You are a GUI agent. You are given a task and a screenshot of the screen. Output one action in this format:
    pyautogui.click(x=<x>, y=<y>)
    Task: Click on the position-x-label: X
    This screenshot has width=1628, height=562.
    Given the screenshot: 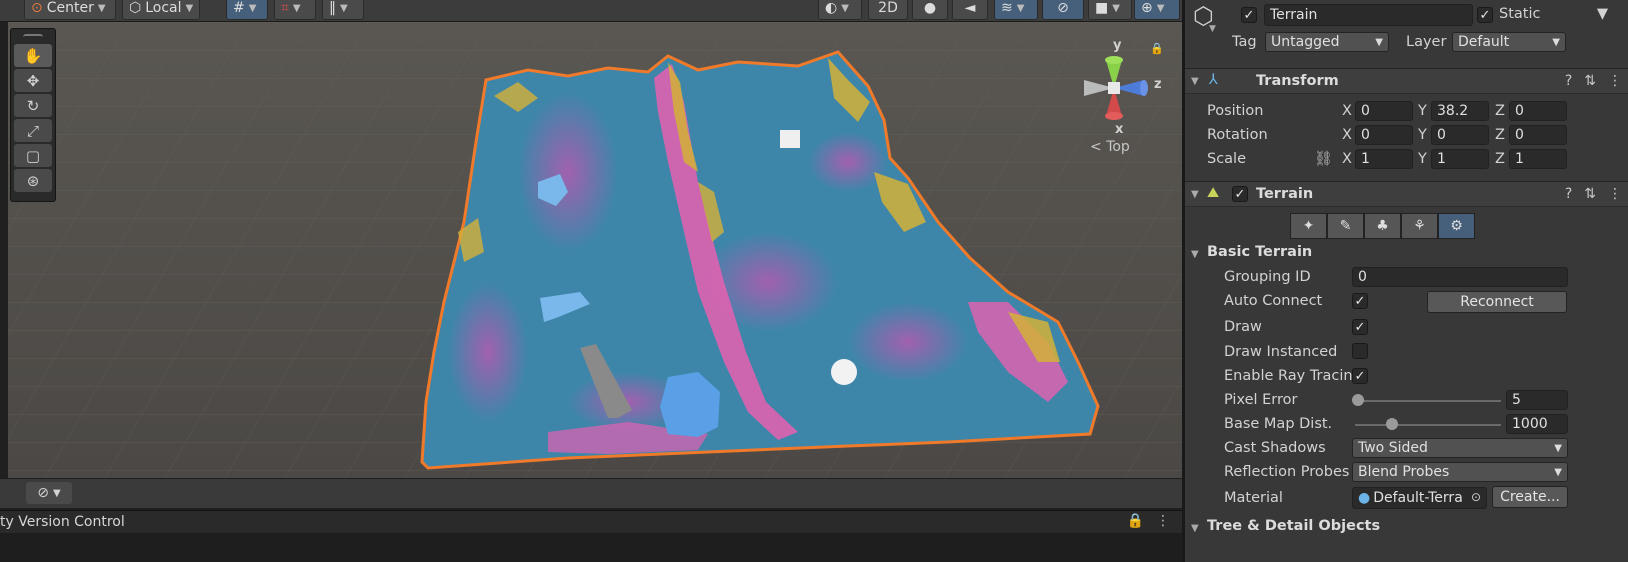 What is the action you would take?
    pyautogui.click(x=1347, y=111)
    